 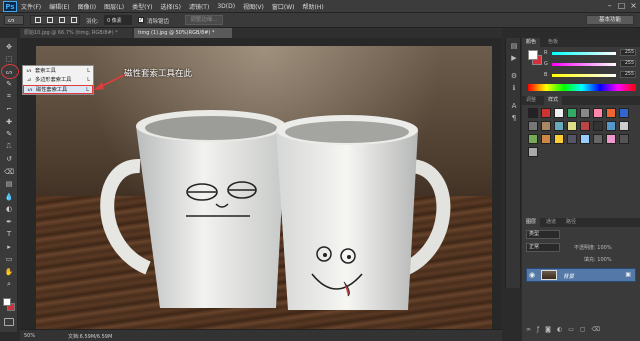 I want to click on crop-icon: ⌗, so click(x=9, y=96).